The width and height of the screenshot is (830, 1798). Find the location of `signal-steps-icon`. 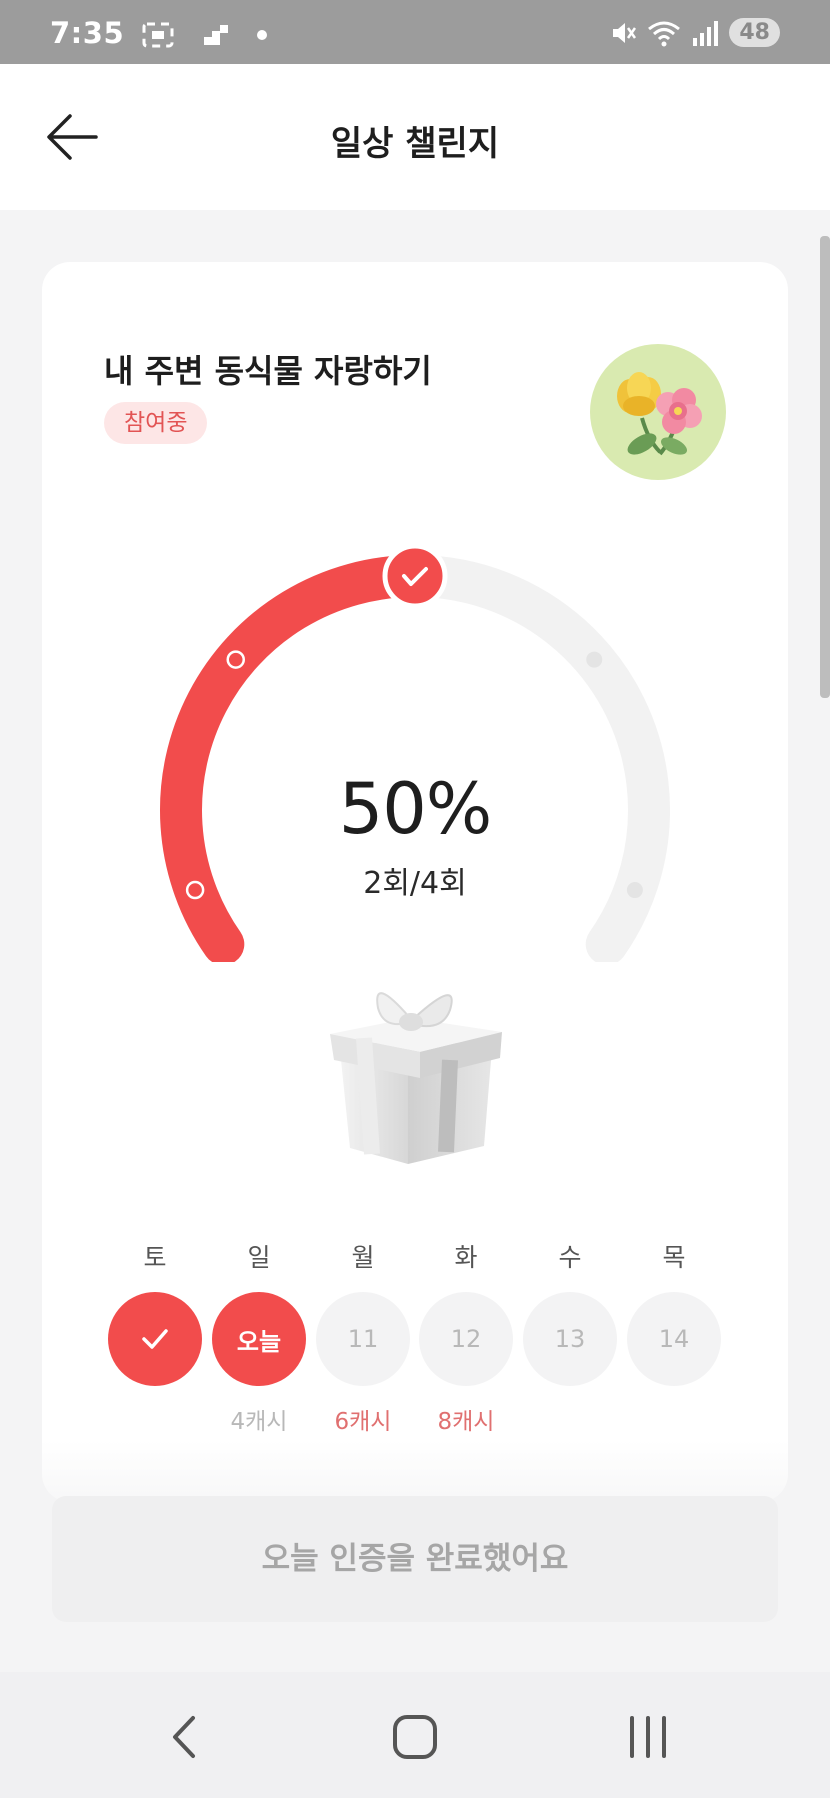

signal-steps-icon is located at coordinates (216, 35).